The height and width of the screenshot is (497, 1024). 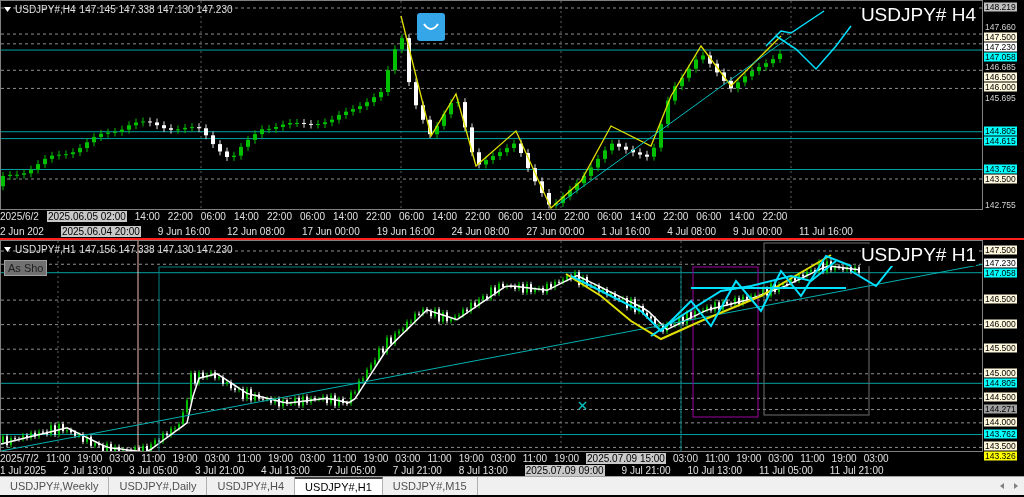 I want to click on price-label: 147.660, so click(x=1000, y=27).